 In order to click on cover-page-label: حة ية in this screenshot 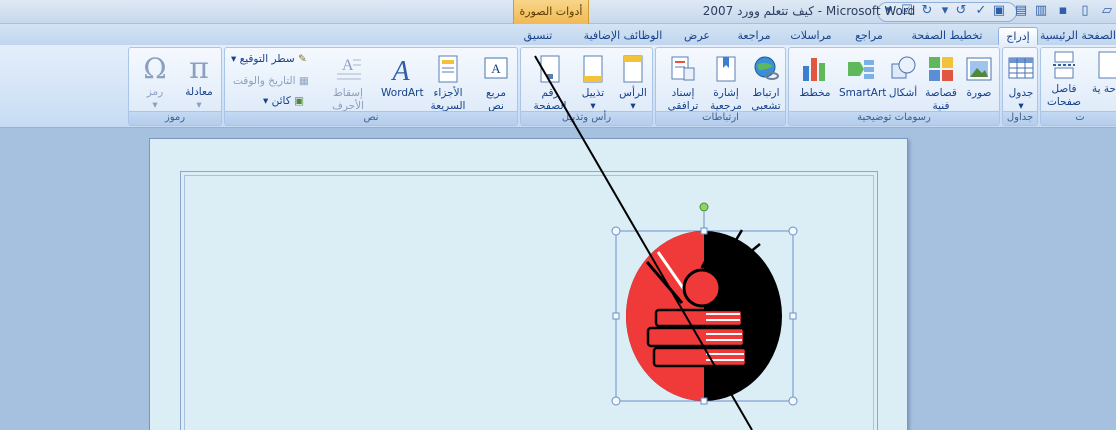, I will do `click(1103, 89)`.